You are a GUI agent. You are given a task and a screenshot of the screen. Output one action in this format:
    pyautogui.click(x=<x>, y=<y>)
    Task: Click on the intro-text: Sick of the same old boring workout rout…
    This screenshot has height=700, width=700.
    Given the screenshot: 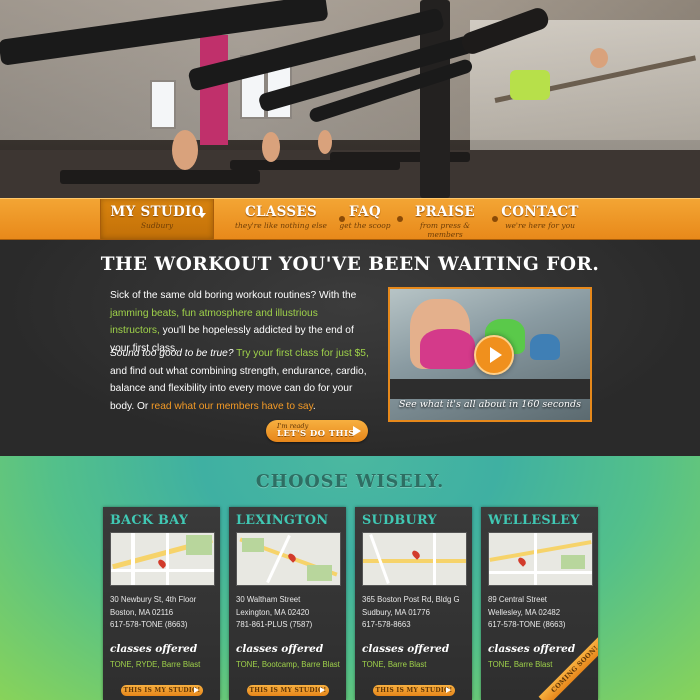 What is the action you would take?
    pyautogui.click(x=233, y=295)
    